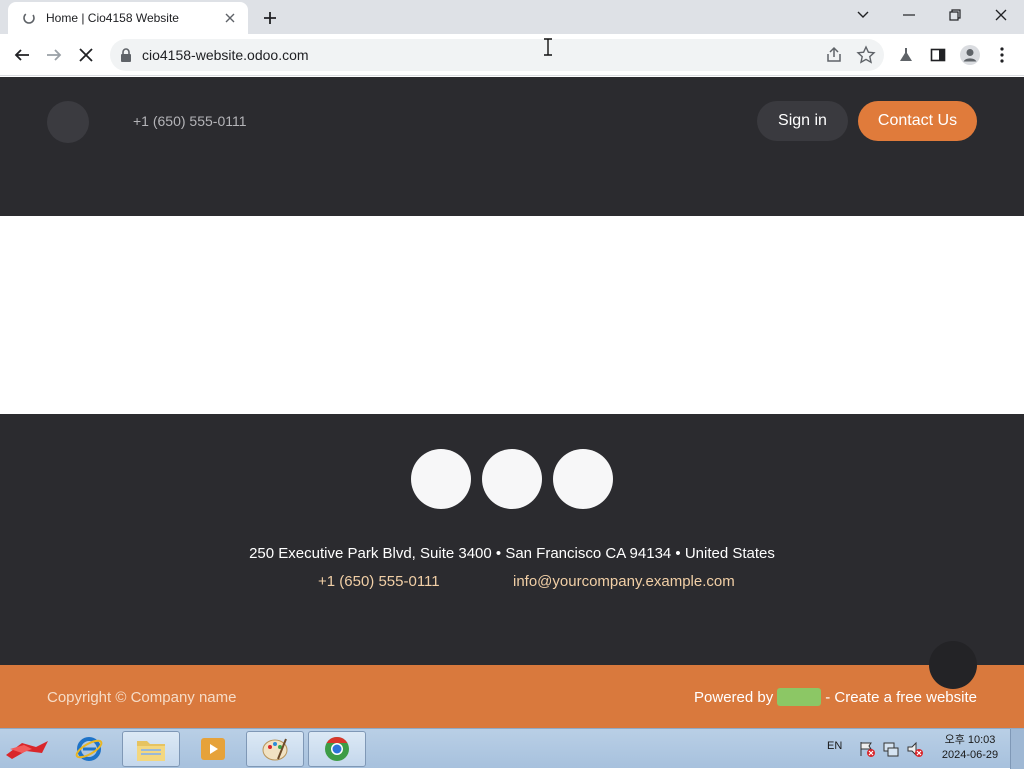  I want to click on url-text: cio4158-website.odoo.com, so click(225, 55).